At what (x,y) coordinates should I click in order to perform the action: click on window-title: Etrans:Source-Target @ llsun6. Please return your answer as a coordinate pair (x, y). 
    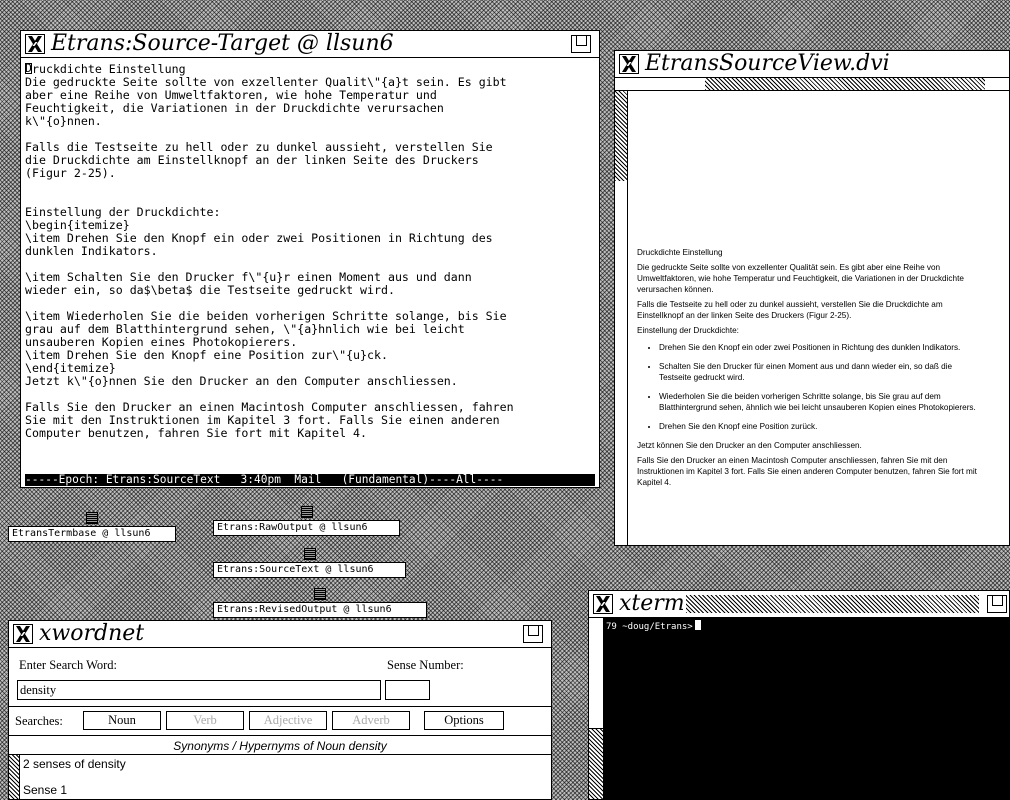
    Looking at the image, I should click on (222, 43).